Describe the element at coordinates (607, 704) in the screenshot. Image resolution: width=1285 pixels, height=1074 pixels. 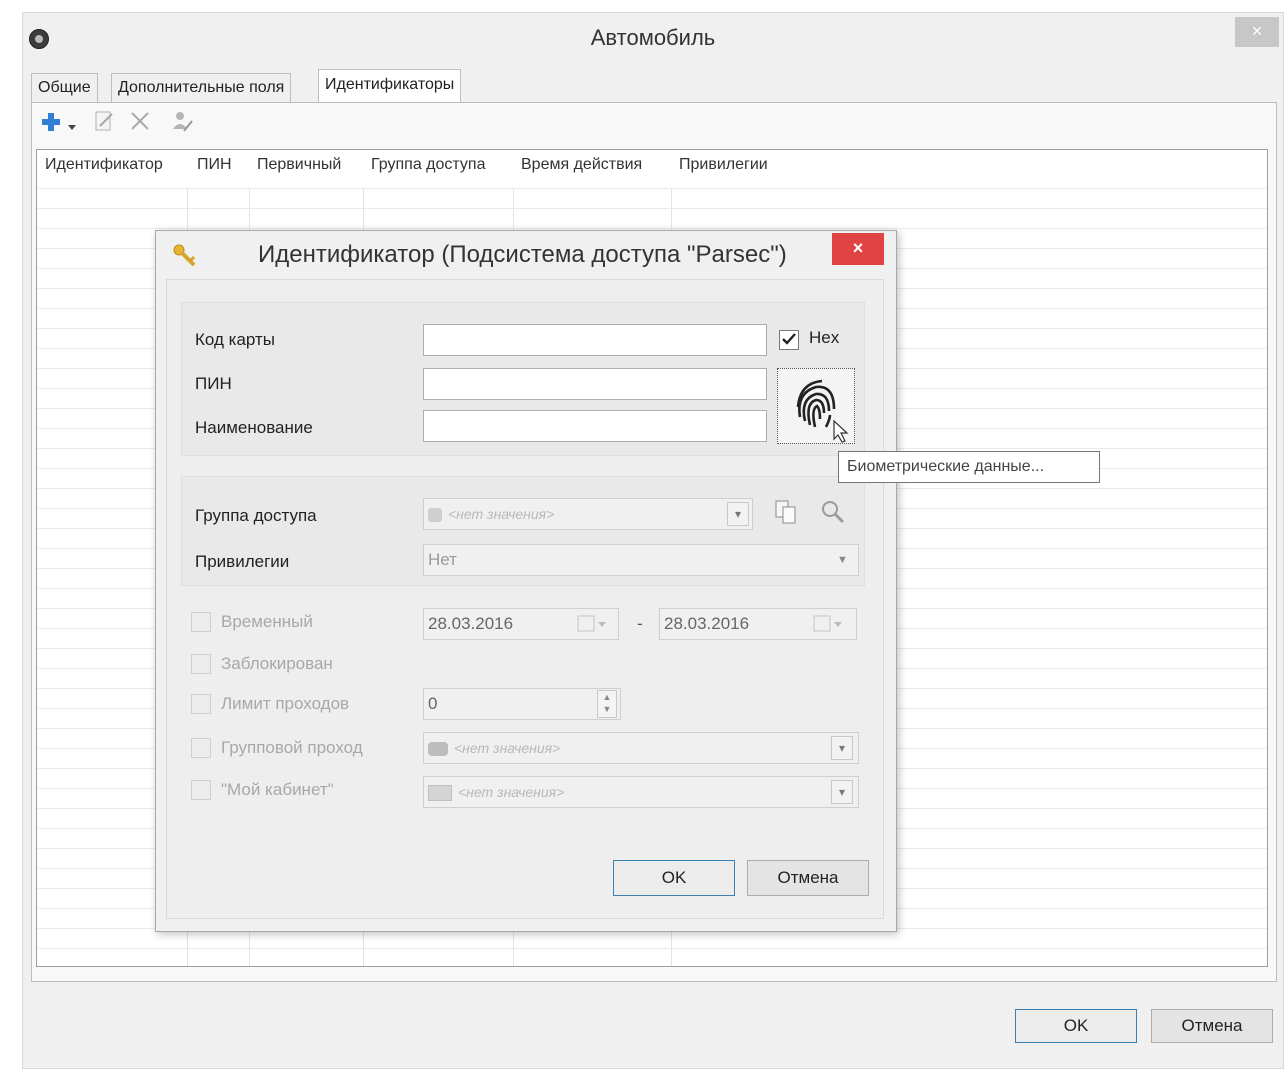
I see `stepper-icon: ▲ ▼` at that location.